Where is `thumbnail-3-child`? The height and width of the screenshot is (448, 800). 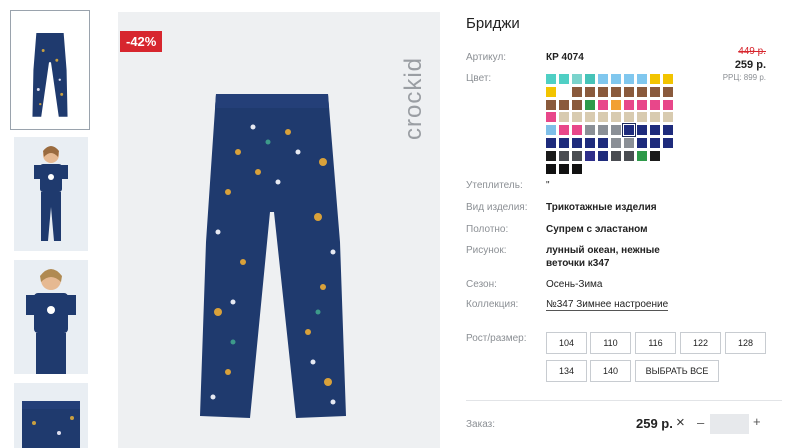
thumbnail-3-child is located at coordinates (51, 317).